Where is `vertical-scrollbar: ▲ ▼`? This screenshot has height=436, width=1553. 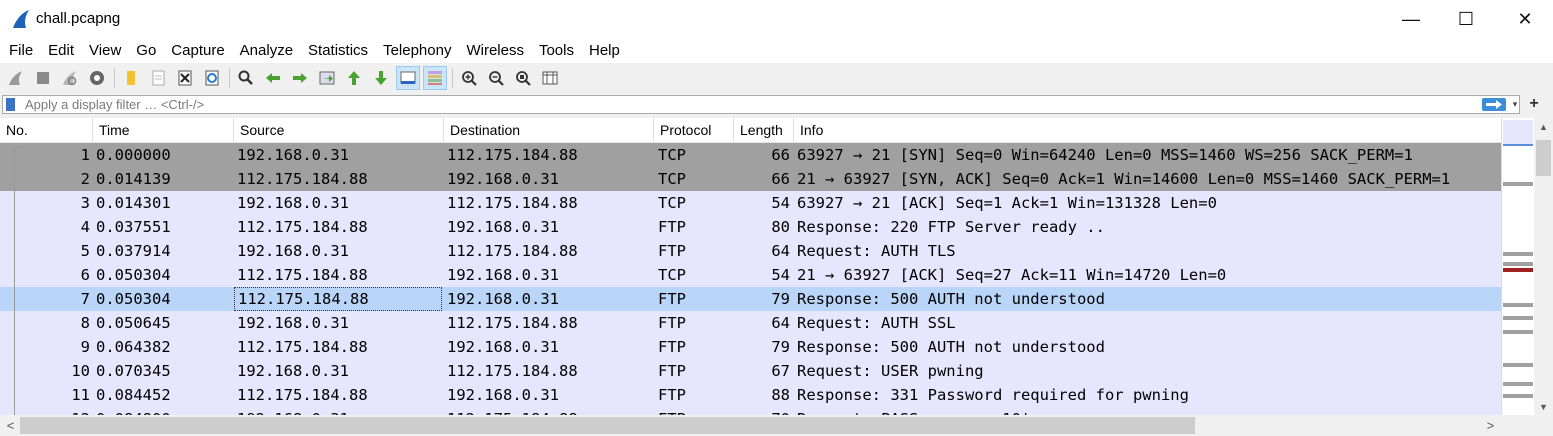 vertical-scrollbar: ▲ ▼ is located at coordinates (1543, 266).